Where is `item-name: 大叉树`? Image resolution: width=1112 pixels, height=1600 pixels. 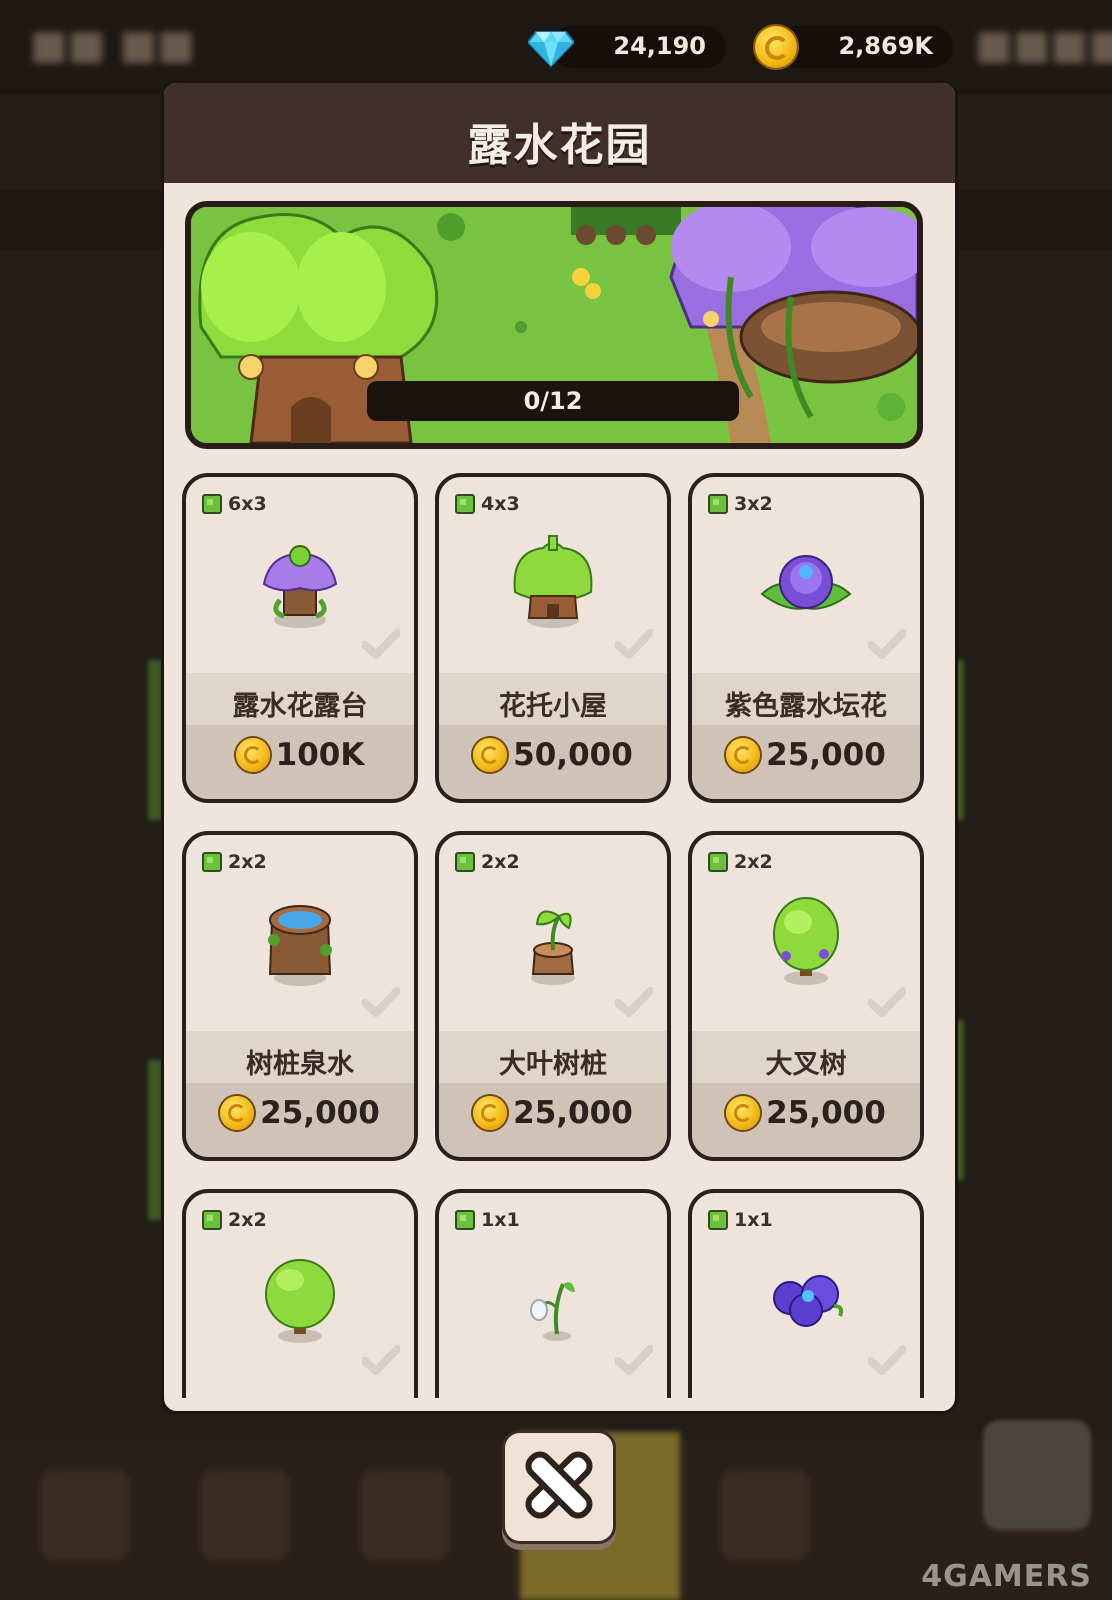
item-name: 大叉树 is located at coordinates (806, 1064).